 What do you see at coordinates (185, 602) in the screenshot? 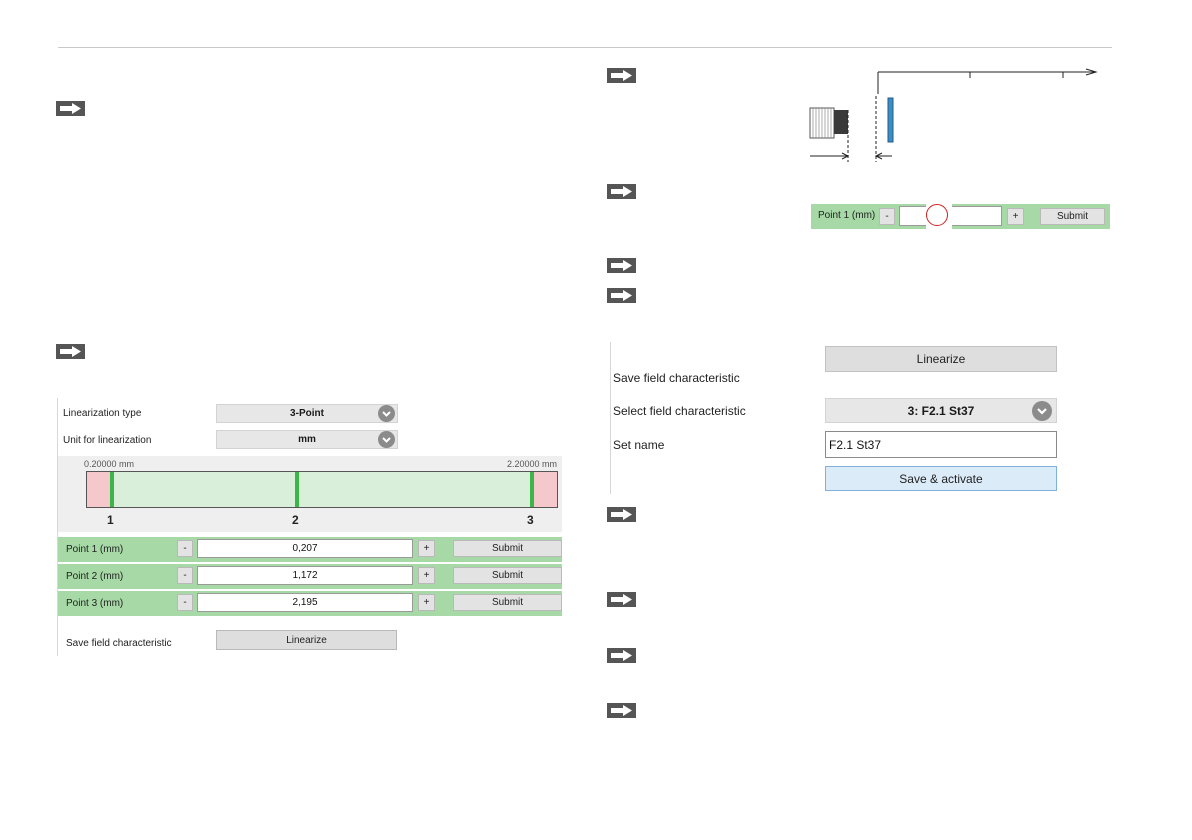
I see `point-3-decrement-button: -` at bounding box center [185, 602].